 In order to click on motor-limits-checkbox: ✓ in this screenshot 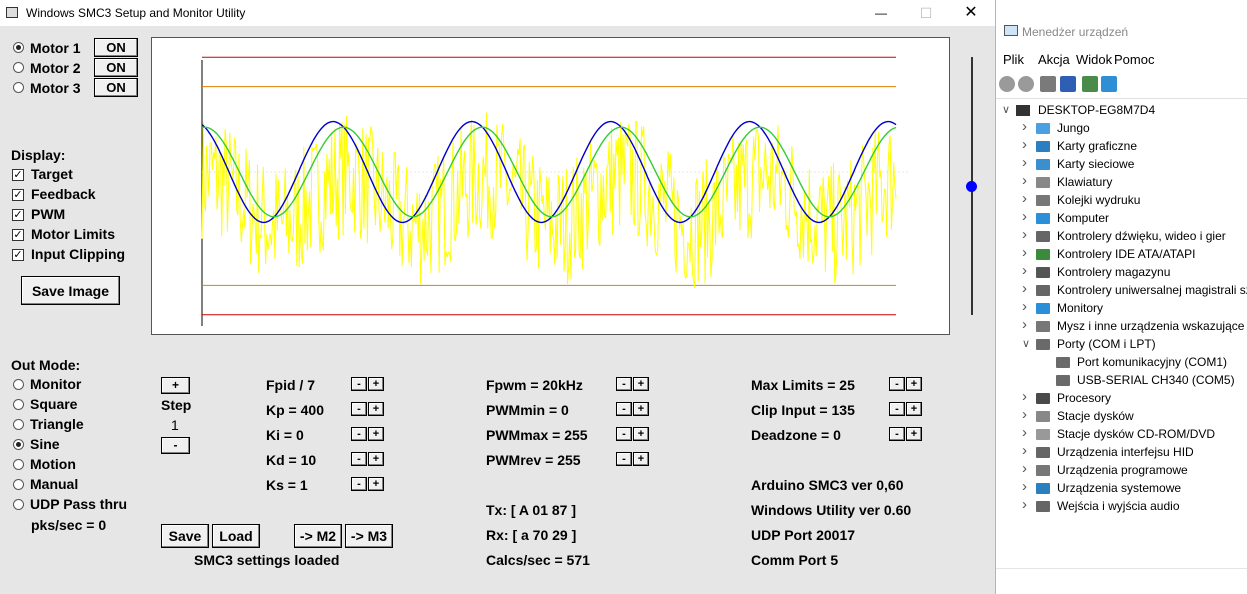, I will do `click(18, 235)`.